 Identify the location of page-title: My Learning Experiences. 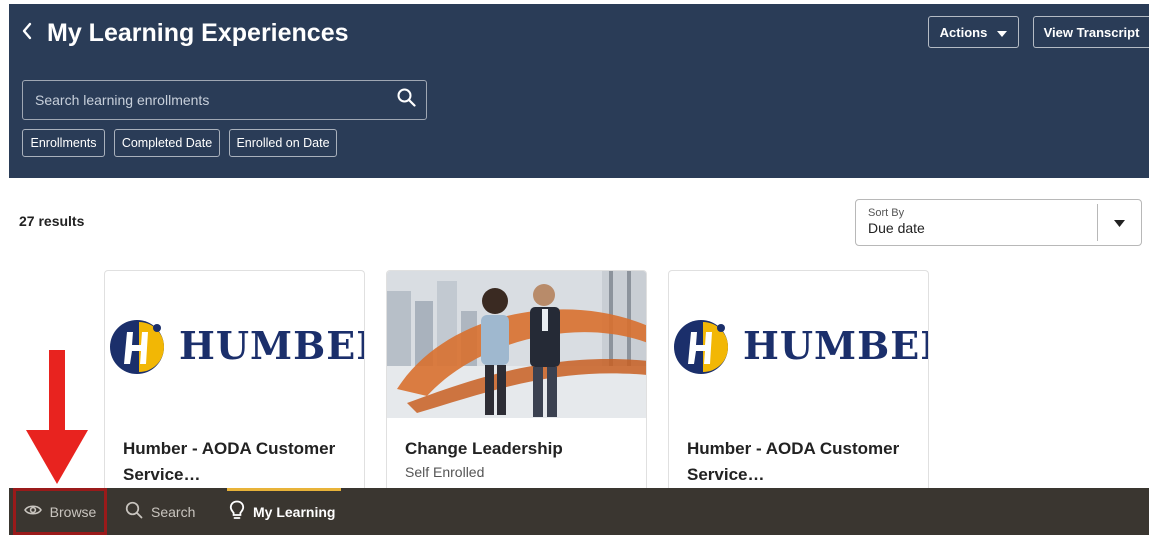
(198, 33).